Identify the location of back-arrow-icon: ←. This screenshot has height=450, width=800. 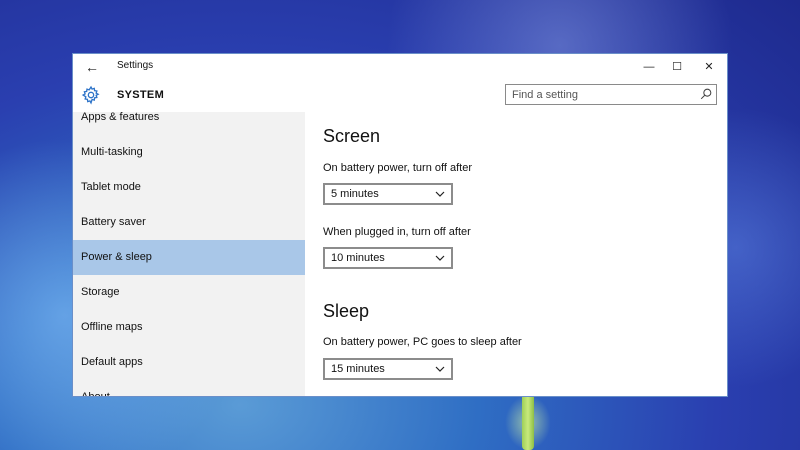
(92, 66).